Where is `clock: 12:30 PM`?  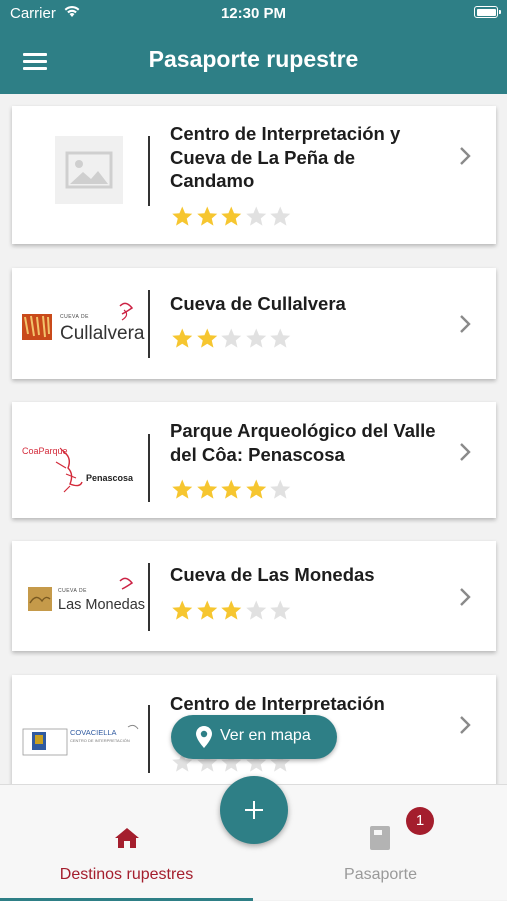
clock: 12:30 PM is located at coordinates (253, 13).